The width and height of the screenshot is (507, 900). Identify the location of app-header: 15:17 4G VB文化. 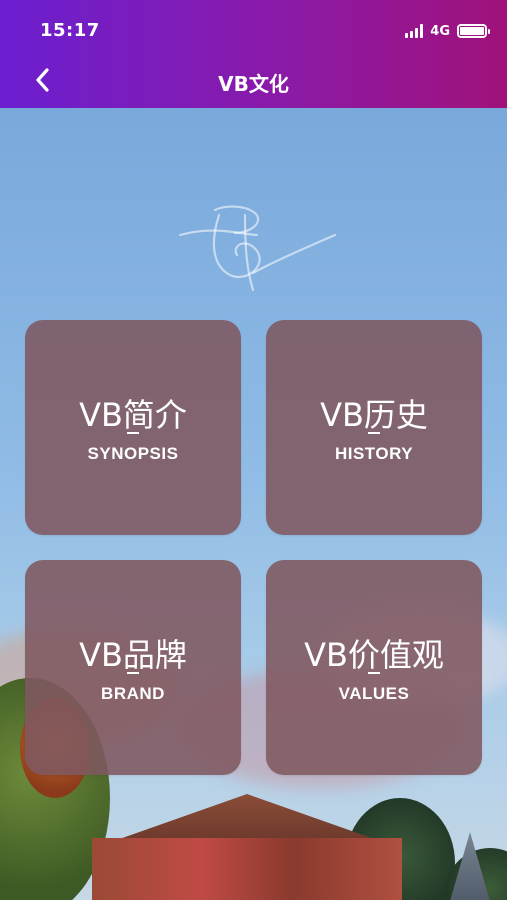
(253, 54).